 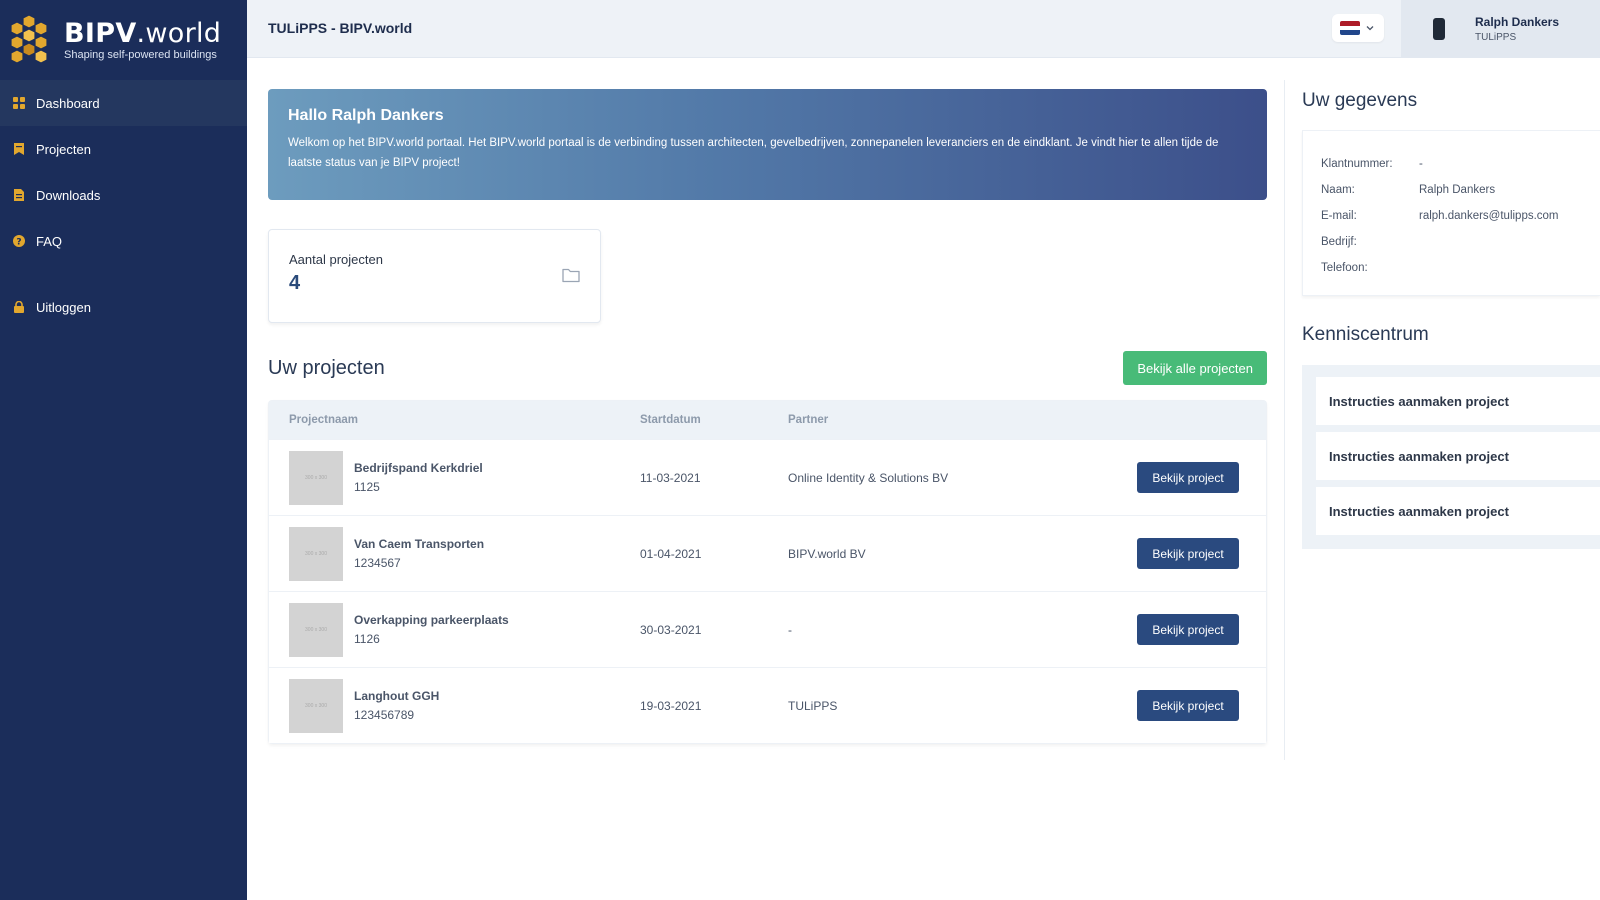 What do you see at coordinates (123, 195) in the screenshot?
I see `sidebar-item-downloads: Downloads` at bounding box center [123, 195].